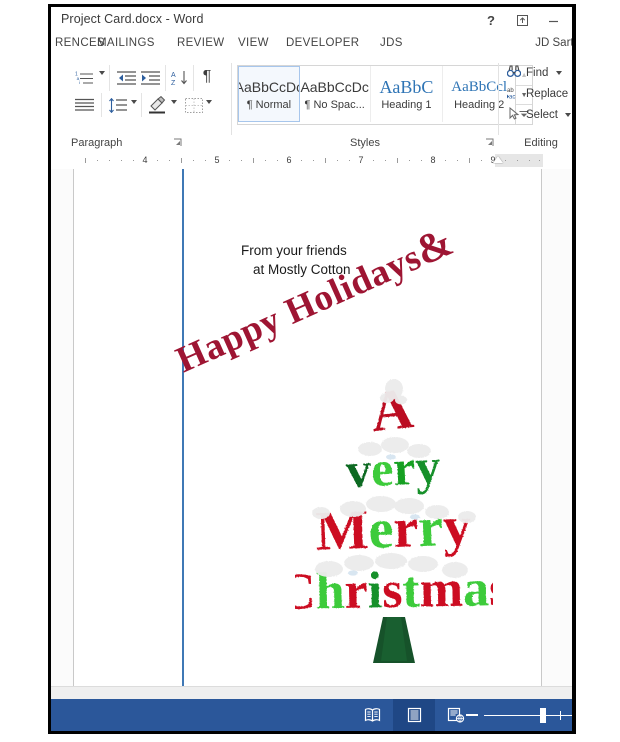 The height and width of the screenshot is (742, 620). Describe the element at coordinates (372, 715) in the screenshot. I see `read-mode-button` at that location.